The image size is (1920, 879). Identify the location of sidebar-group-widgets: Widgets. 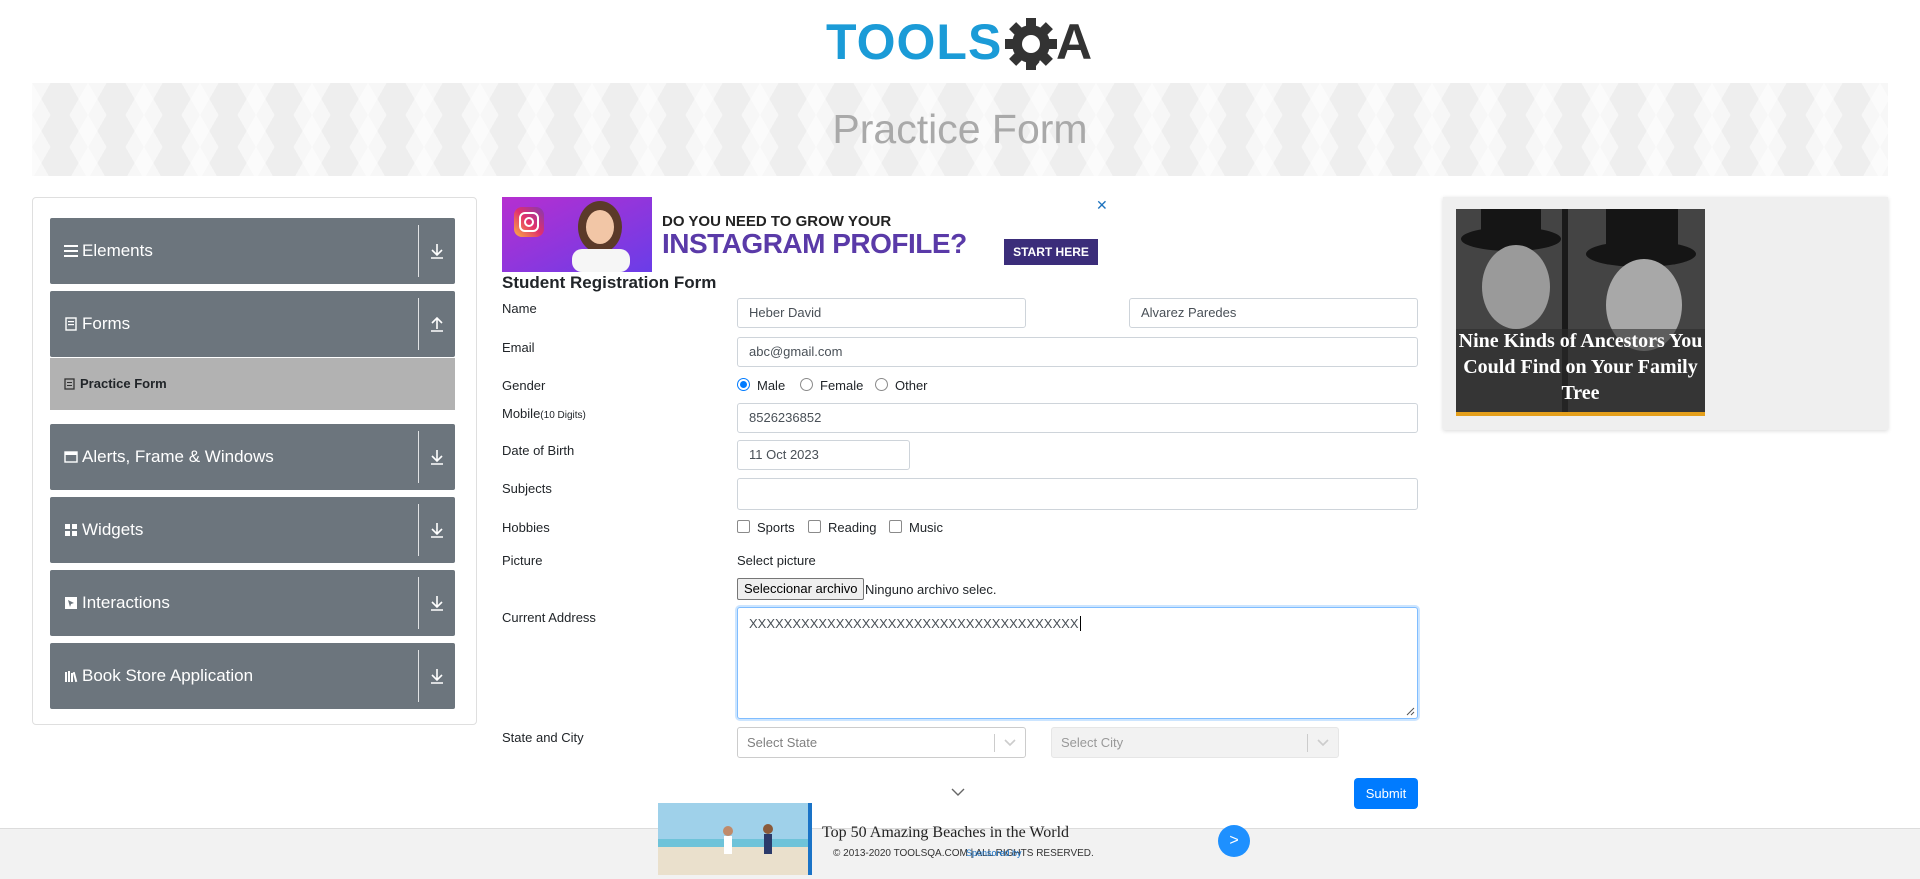
(252, 530).